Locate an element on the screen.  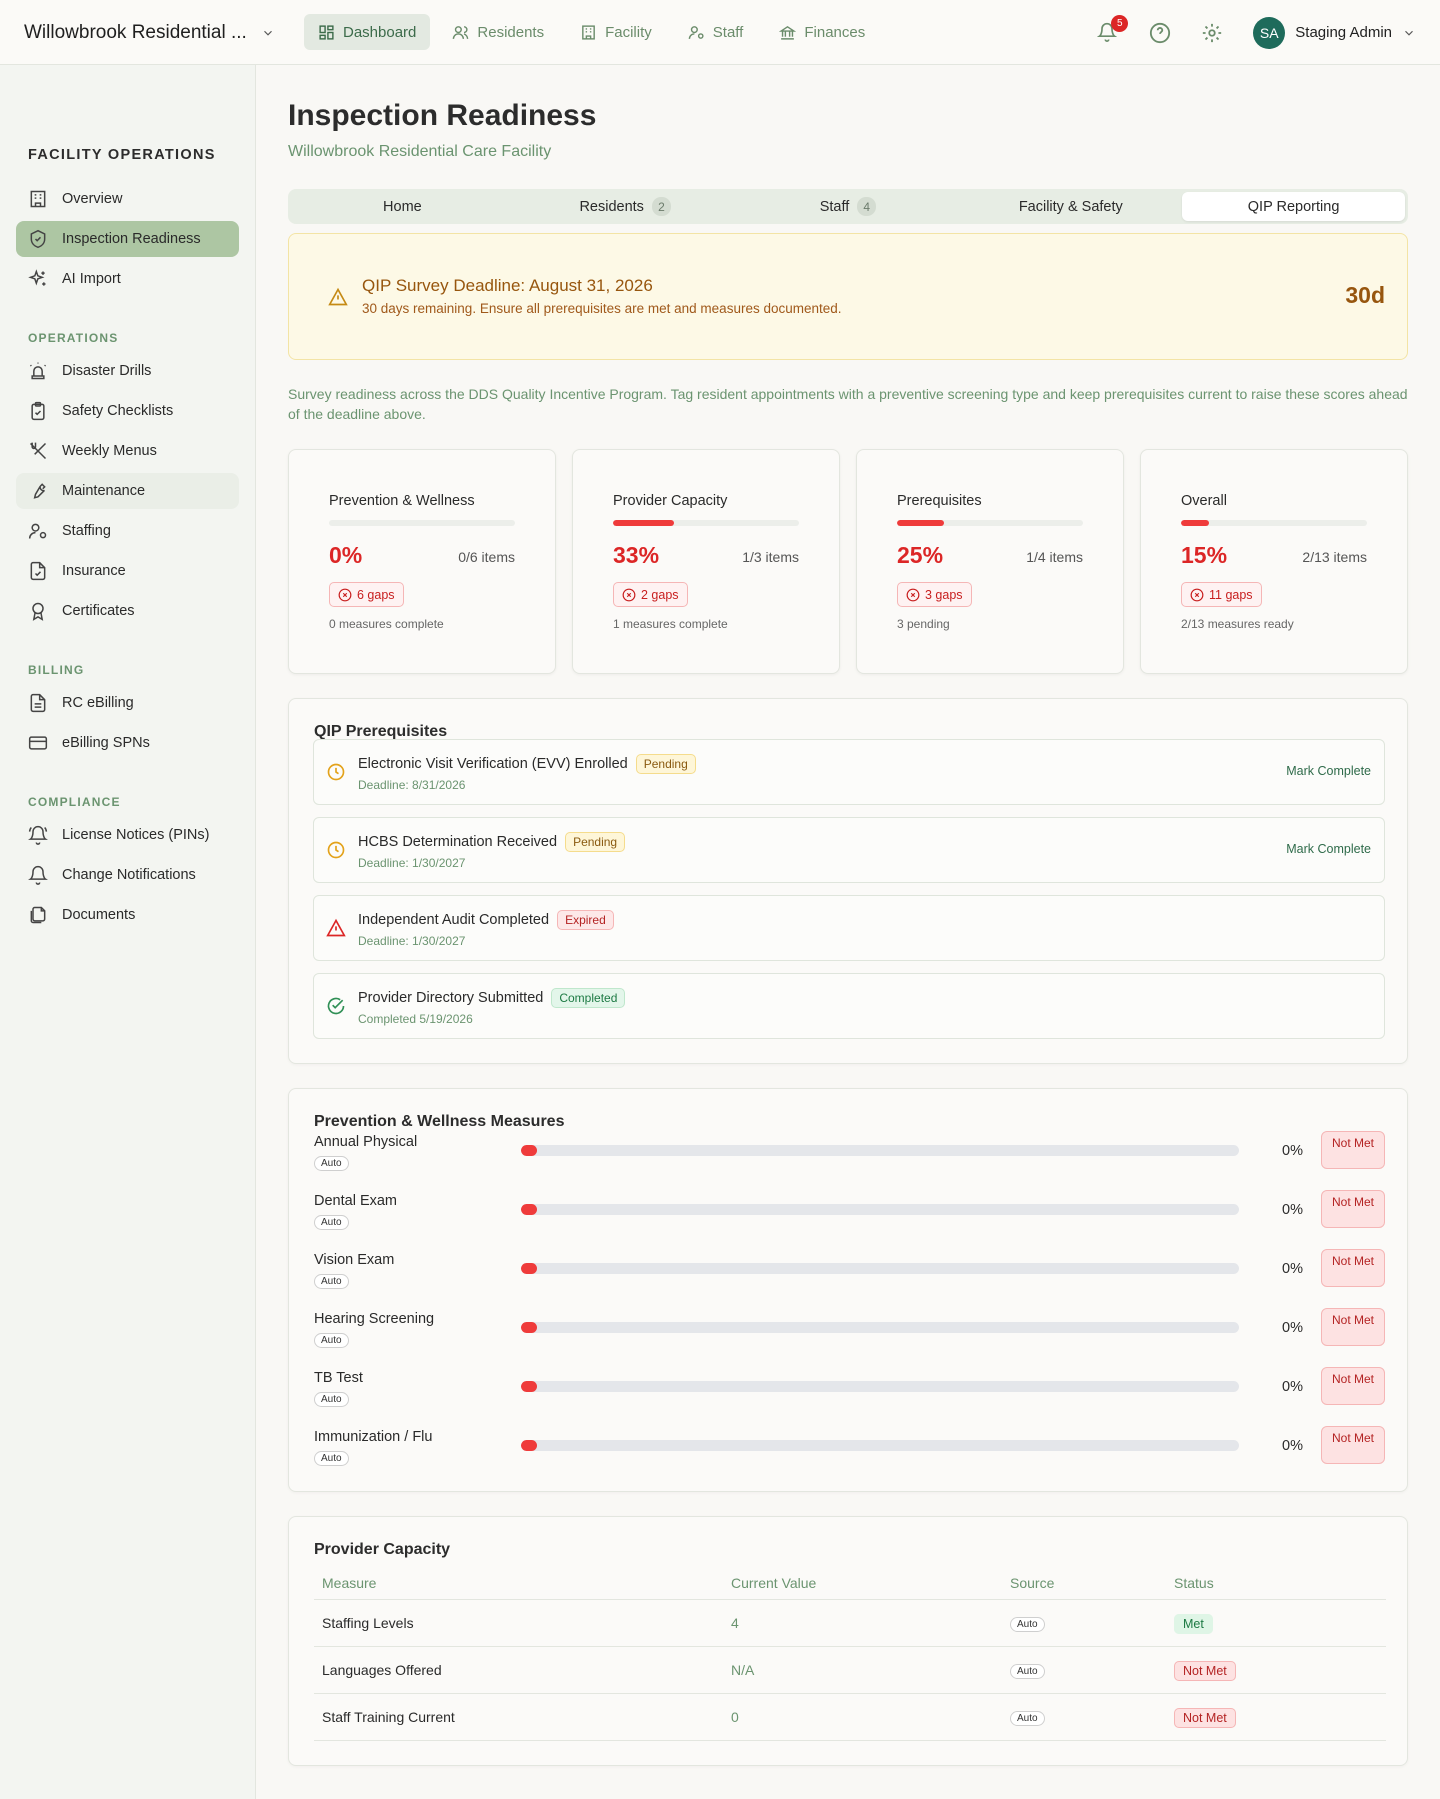
kpi-percent: 0% is located at coordinates (346, 555).